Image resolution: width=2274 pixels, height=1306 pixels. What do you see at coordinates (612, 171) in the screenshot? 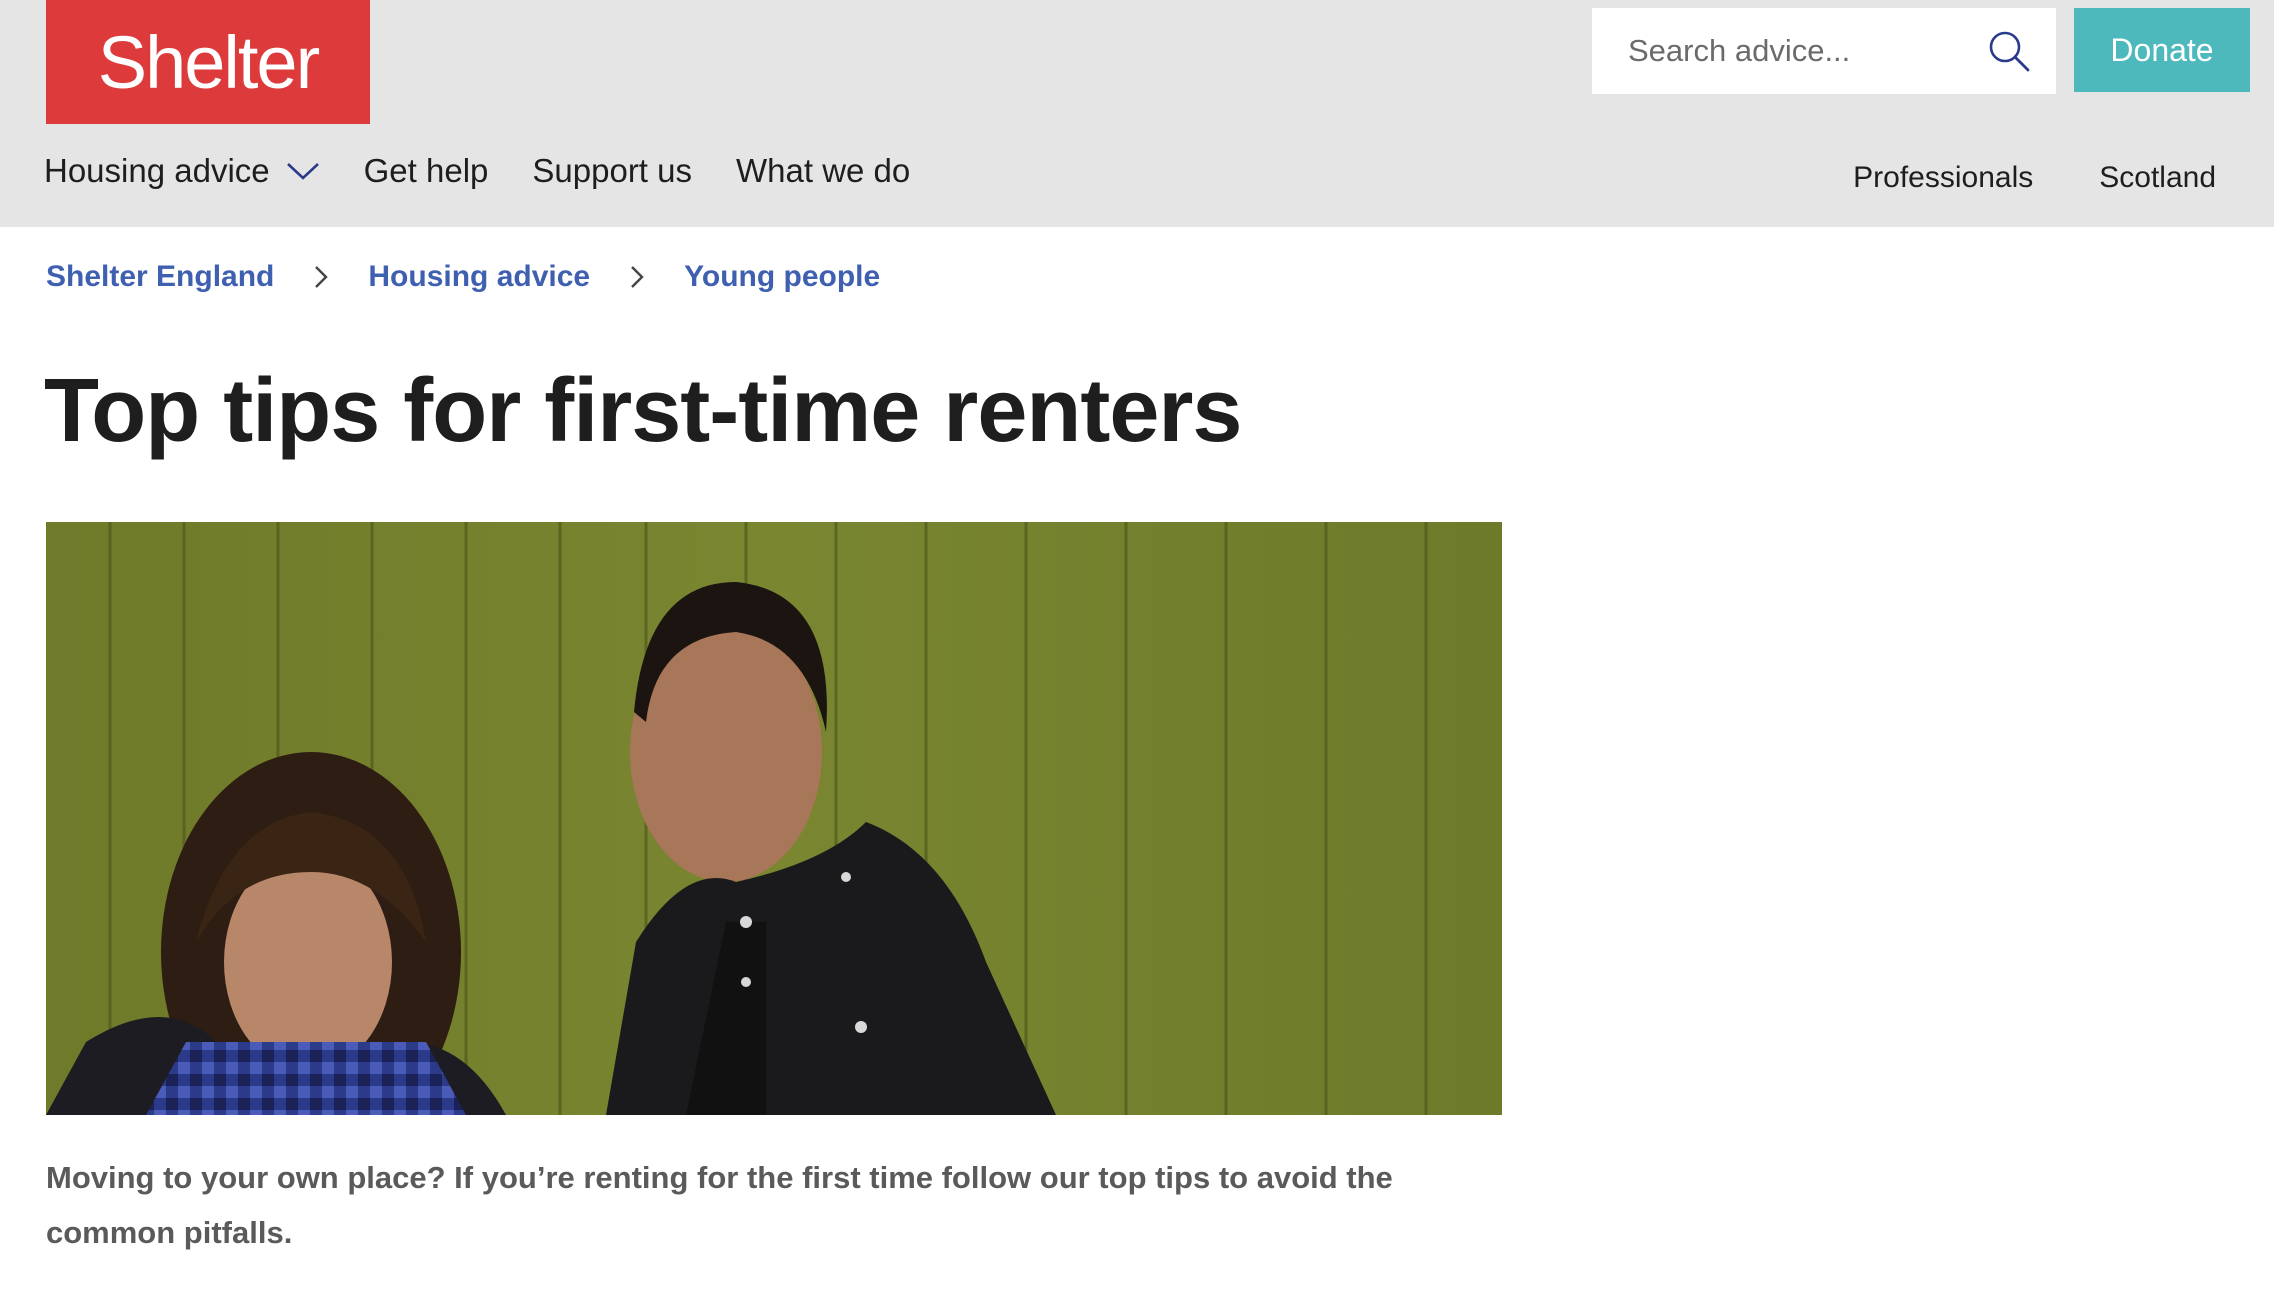
I see `nav-item-support-us: Support us` at bounding box center [612, 171].